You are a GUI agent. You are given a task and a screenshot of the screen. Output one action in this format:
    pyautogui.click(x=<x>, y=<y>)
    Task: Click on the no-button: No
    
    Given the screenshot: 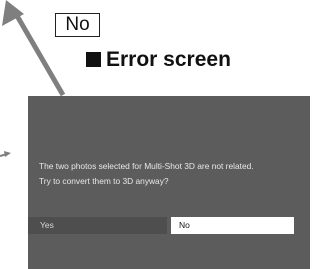 What is the action you would take?
    pyautogui.click(x=232, y=225)
    